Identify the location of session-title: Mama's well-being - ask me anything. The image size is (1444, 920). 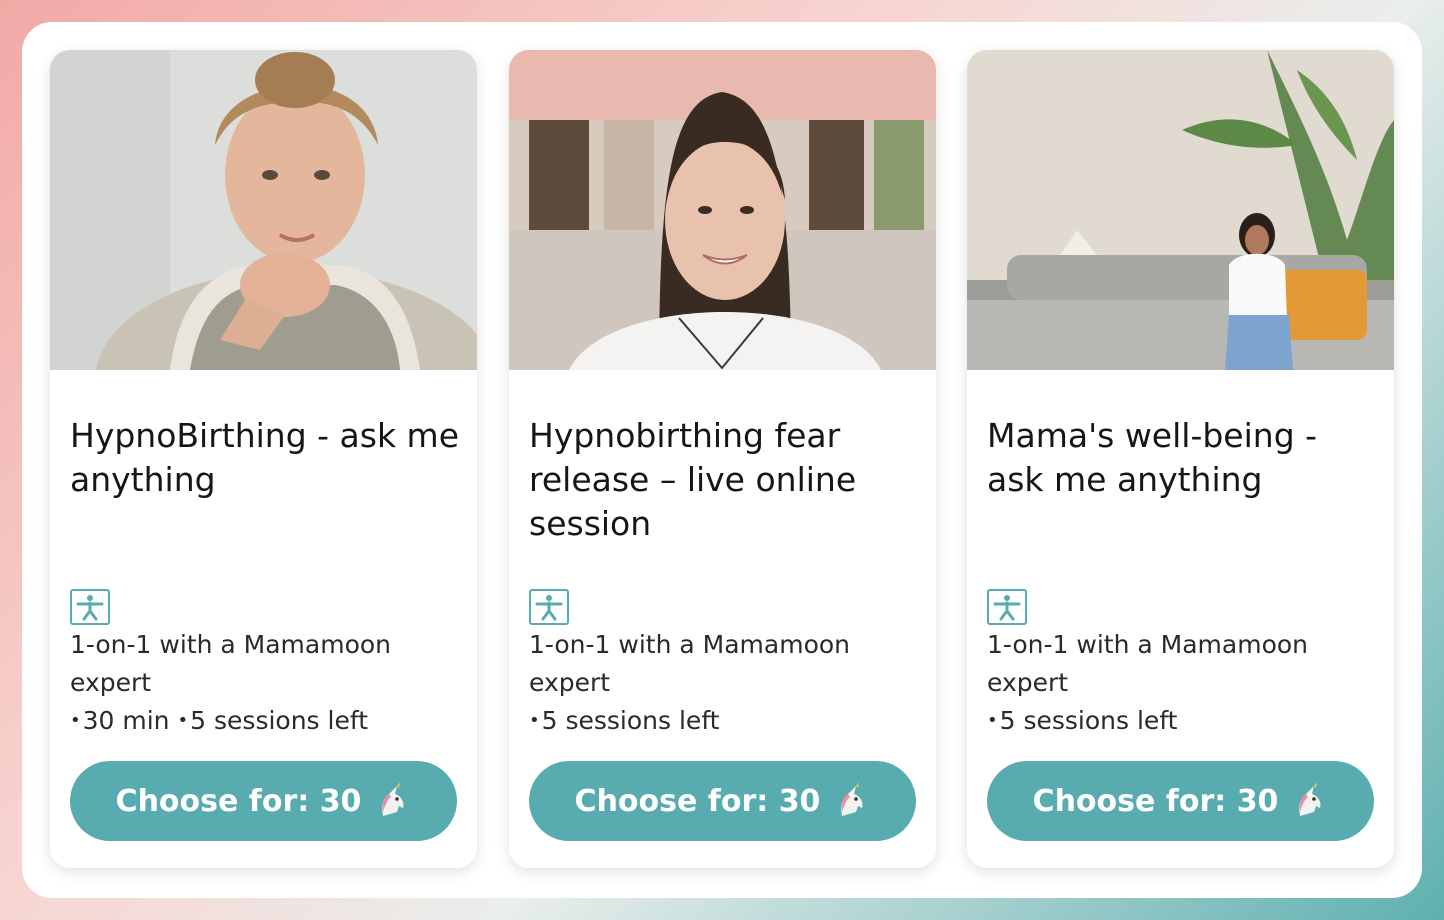
(1152, 457).